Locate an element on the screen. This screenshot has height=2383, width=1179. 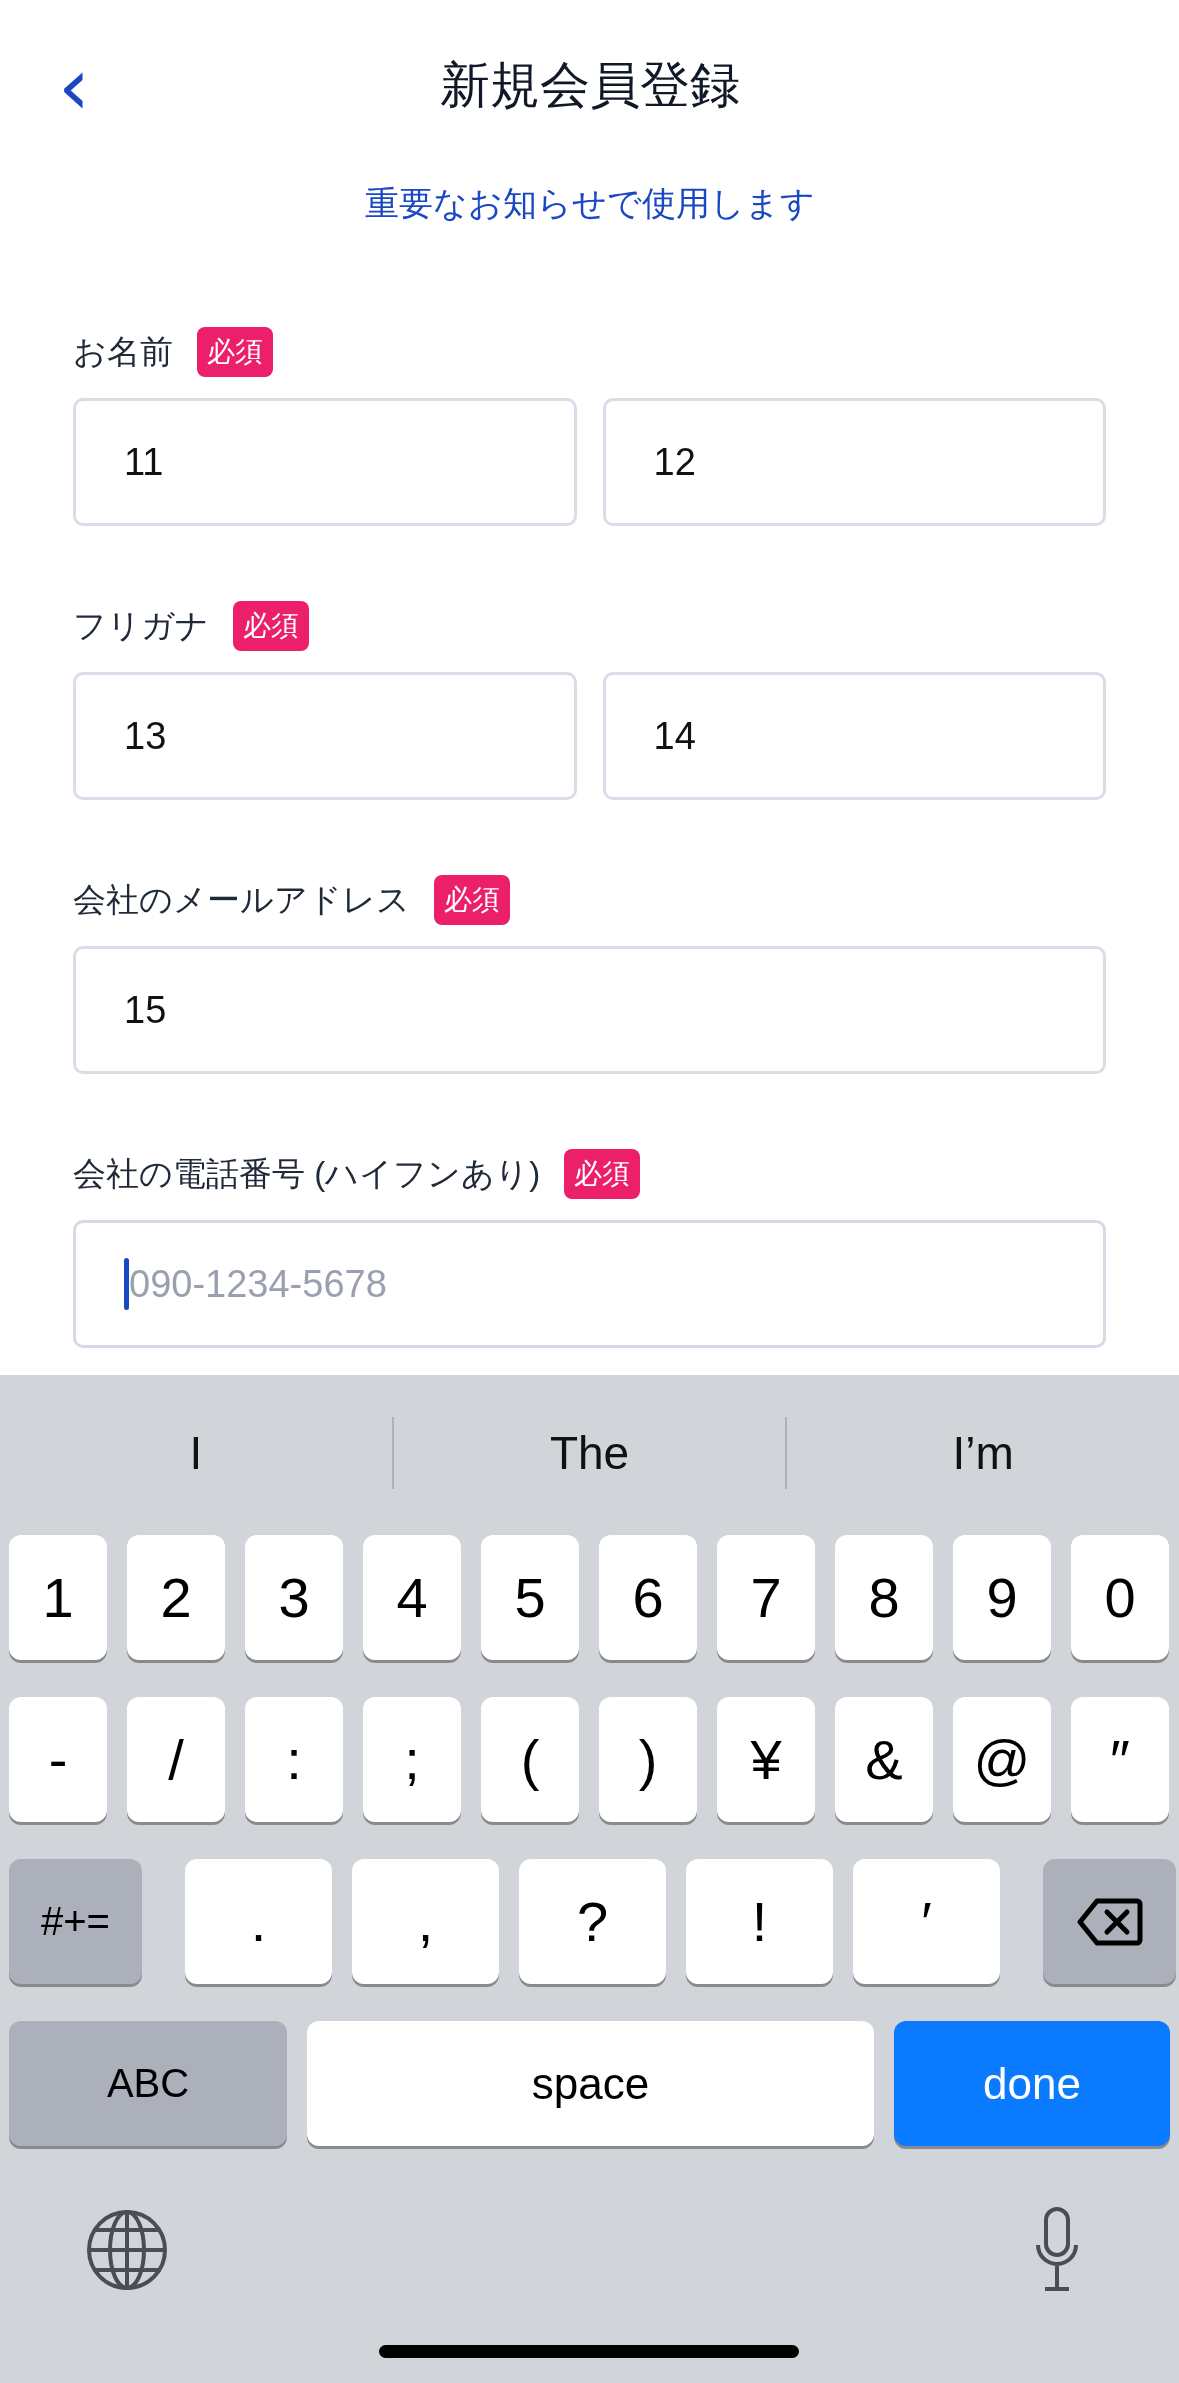
keyboard-key: @ is located at coordinates (1002, 1759).